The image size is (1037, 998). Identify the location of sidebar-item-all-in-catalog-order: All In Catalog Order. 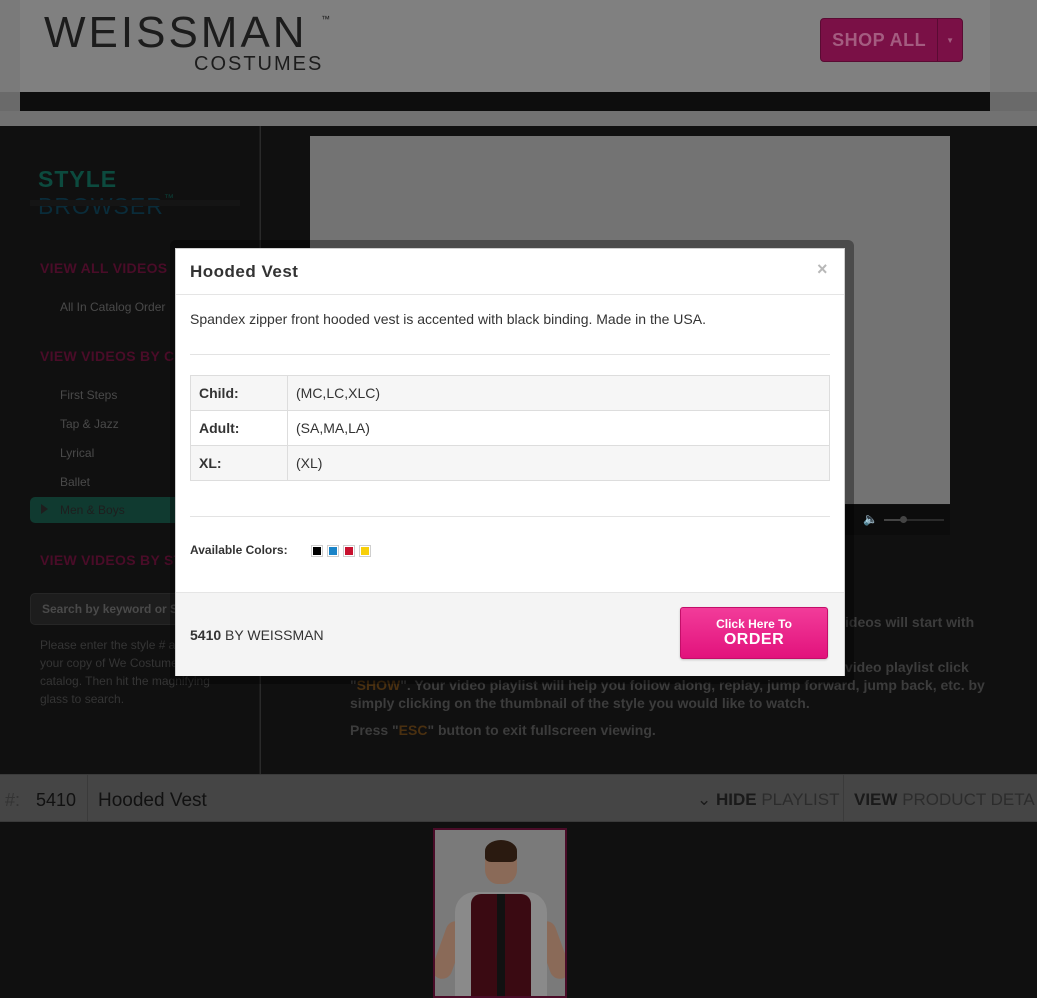
(112, 307).